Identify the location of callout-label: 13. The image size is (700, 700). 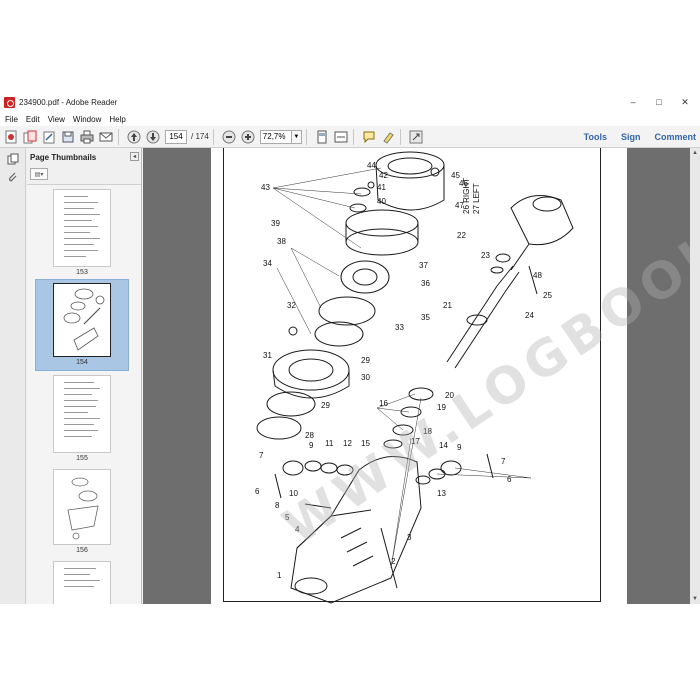
(441, 493).